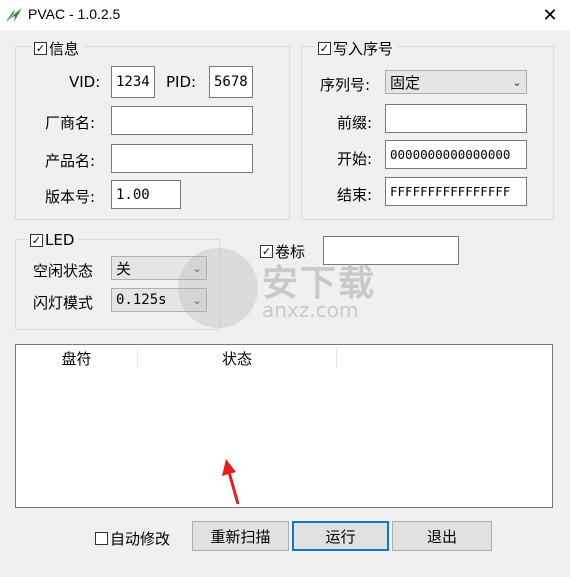 The image size is (570, 577). Describe the element at coordinates (36, 240) in the screenshot. I see `led-checkbox: ✓` at that location.